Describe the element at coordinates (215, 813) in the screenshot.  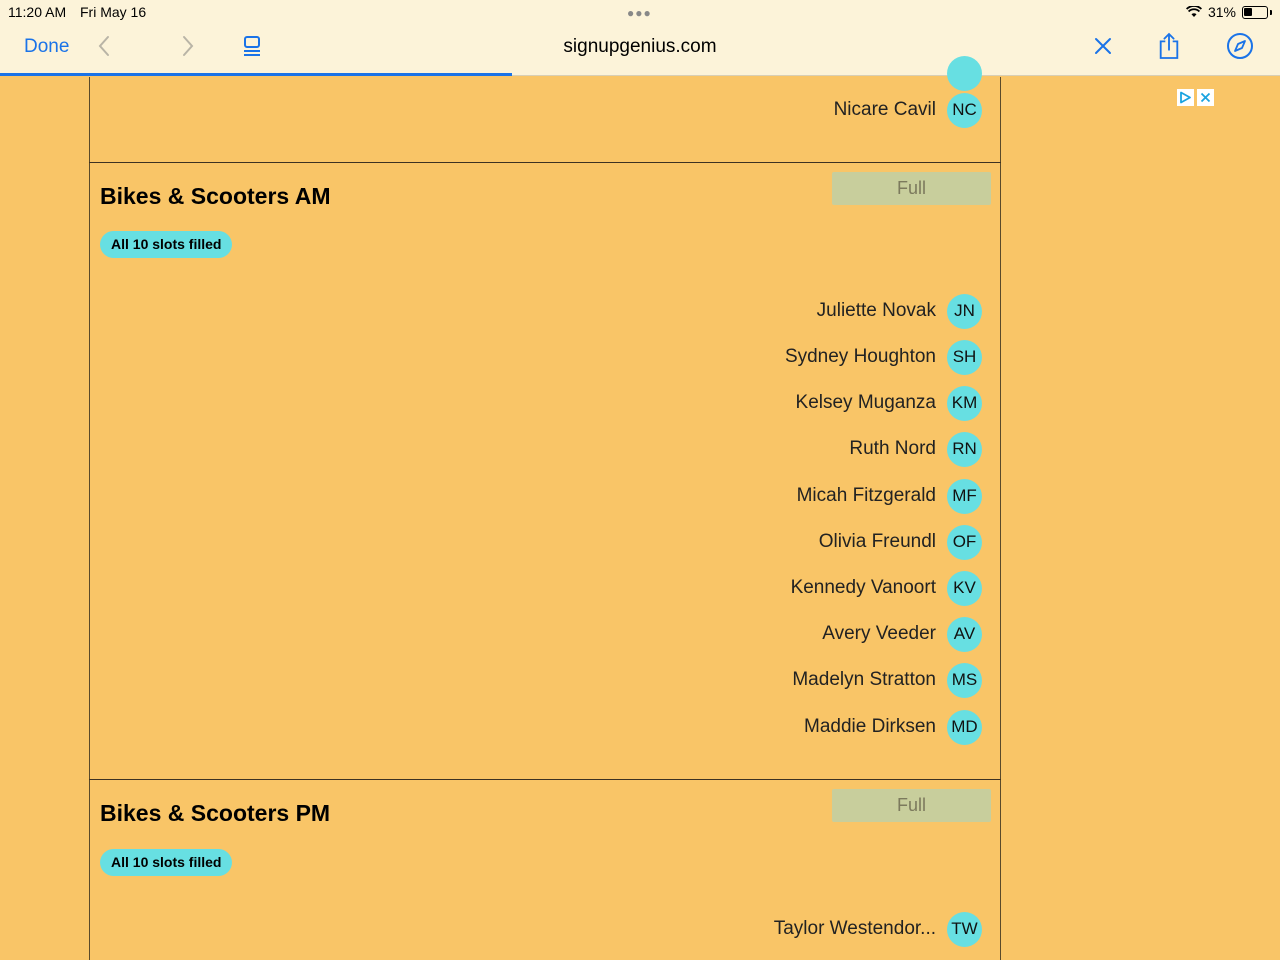
I see `slot-title: Bikes & Scooters PM` at that location.